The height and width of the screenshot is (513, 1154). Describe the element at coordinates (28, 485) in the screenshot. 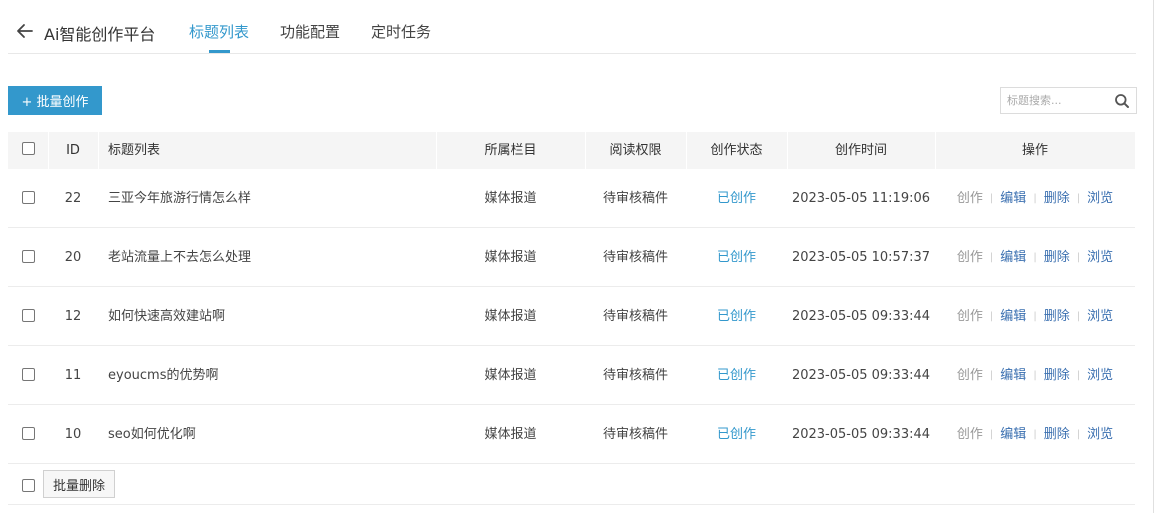

I see `footer-select-all-checkbox` at that location.